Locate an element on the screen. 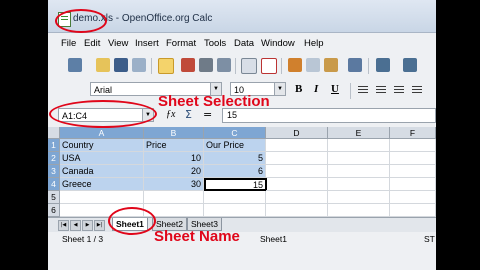 This screenshot has width=480, height=270. cell-b5 is located at coordinates (174, 197).